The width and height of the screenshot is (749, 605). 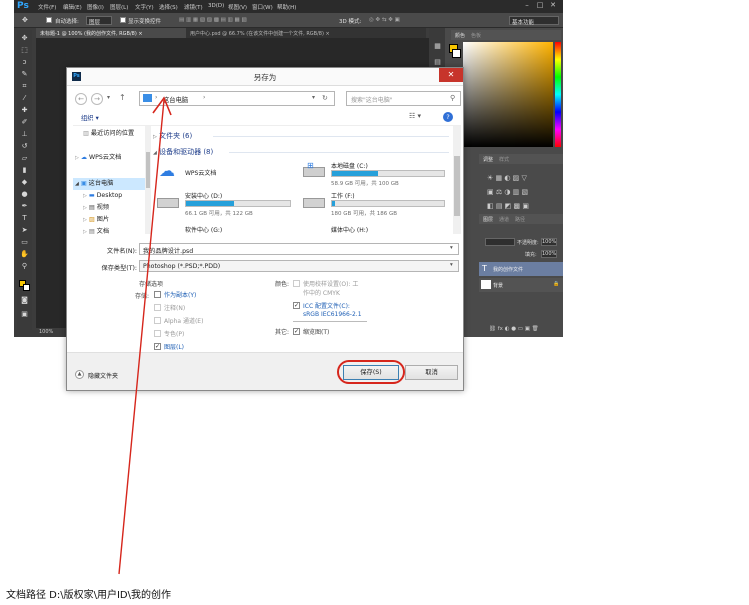 I want to click on search-input: 搜索"这台电脑" ⚲, so click(x=403, y=98).